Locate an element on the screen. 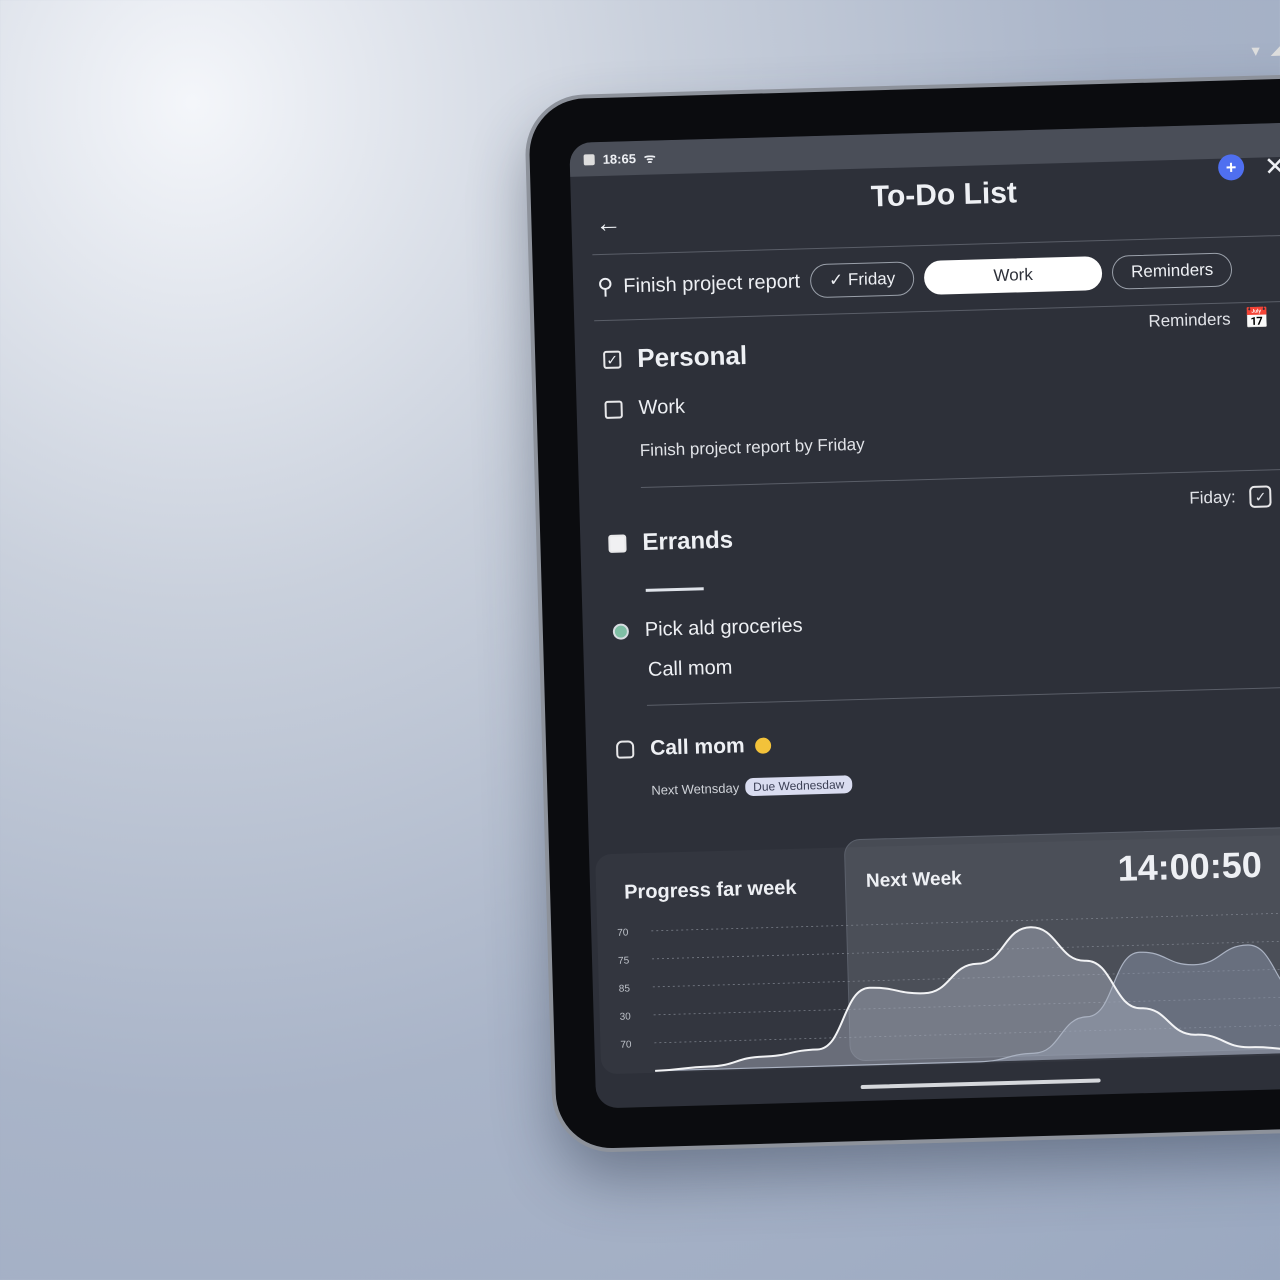  friday-filter: Fiday: ✓ is located at coordinates (1230, 497).